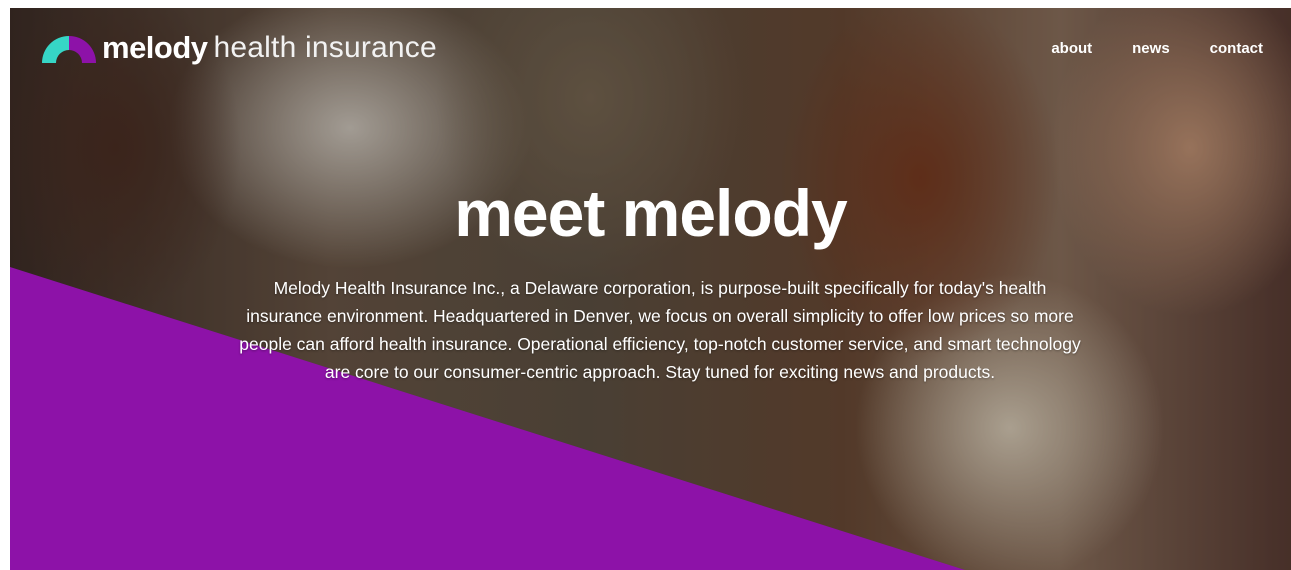 The height and width of the screenshot is (570, 1291). What do you see at coordinates (325, 47) in the screenshot?
I see `brand-subtitle: health insurance` at bounding box center [325, 47].